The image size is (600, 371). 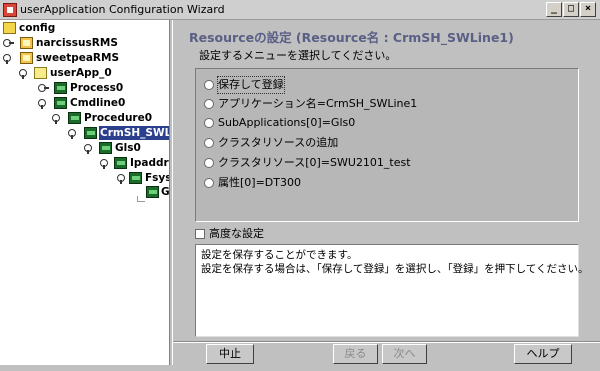 What do you see at coordinates (554, 9) in the screenshot?
I see `minimize-button: _` at bounding box center [554, 9].